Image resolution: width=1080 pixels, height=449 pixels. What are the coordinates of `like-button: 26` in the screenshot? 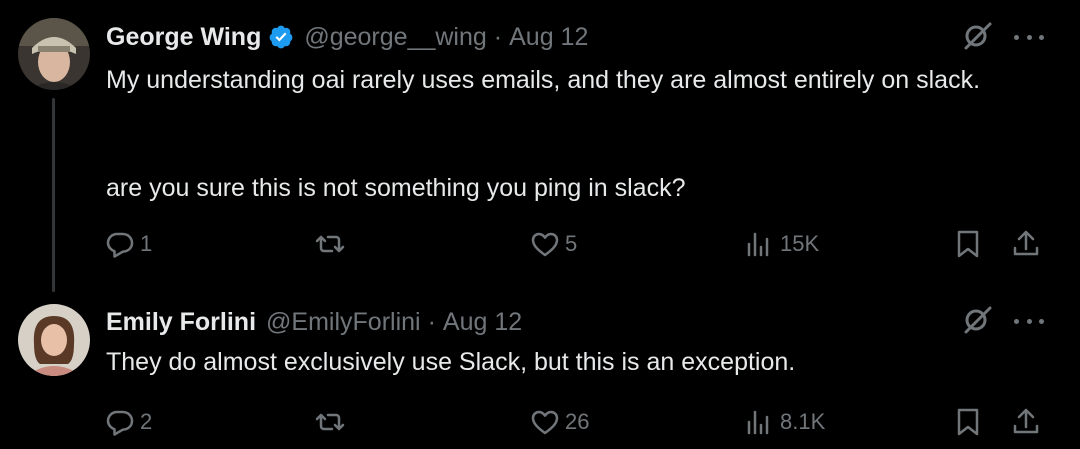 It's located at (559, 422).